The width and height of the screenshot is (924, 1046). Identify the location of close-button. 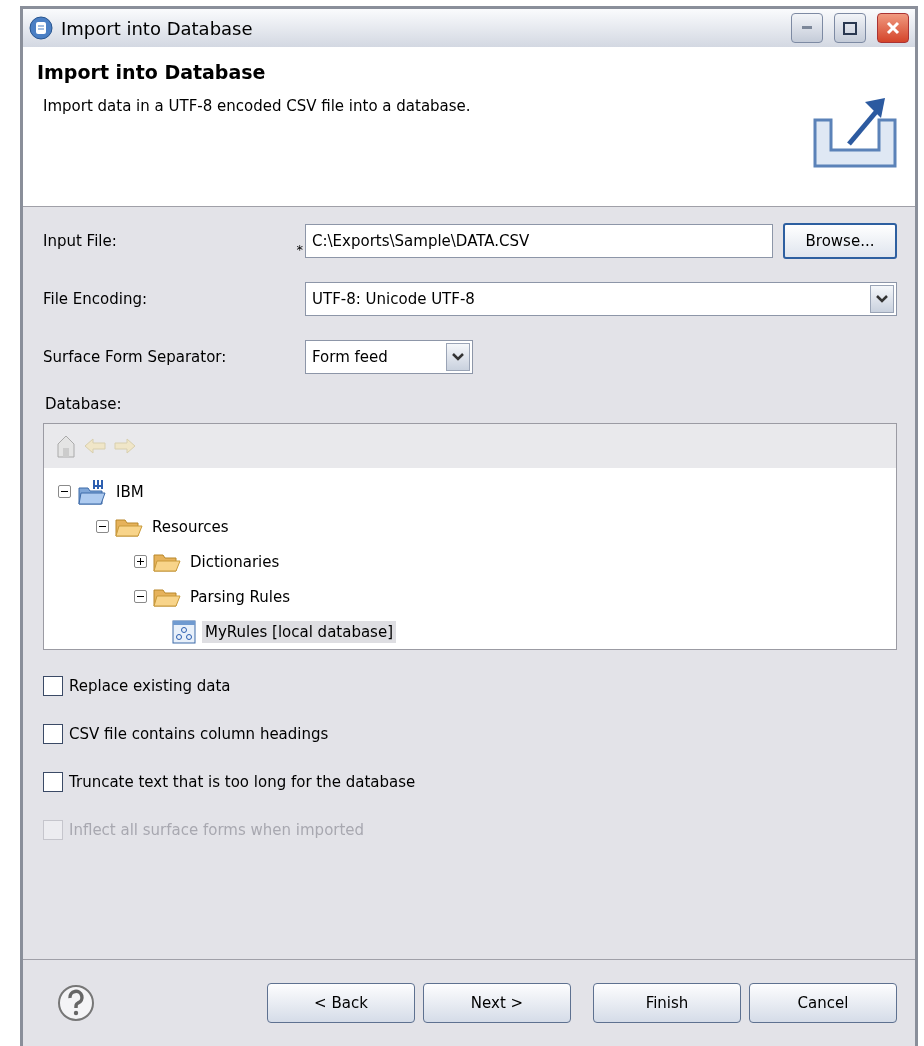
(893, 28).